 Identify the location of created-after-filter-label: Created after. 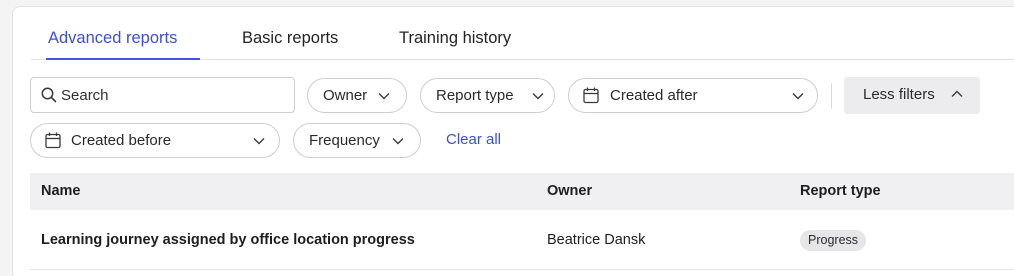
(654, 95).